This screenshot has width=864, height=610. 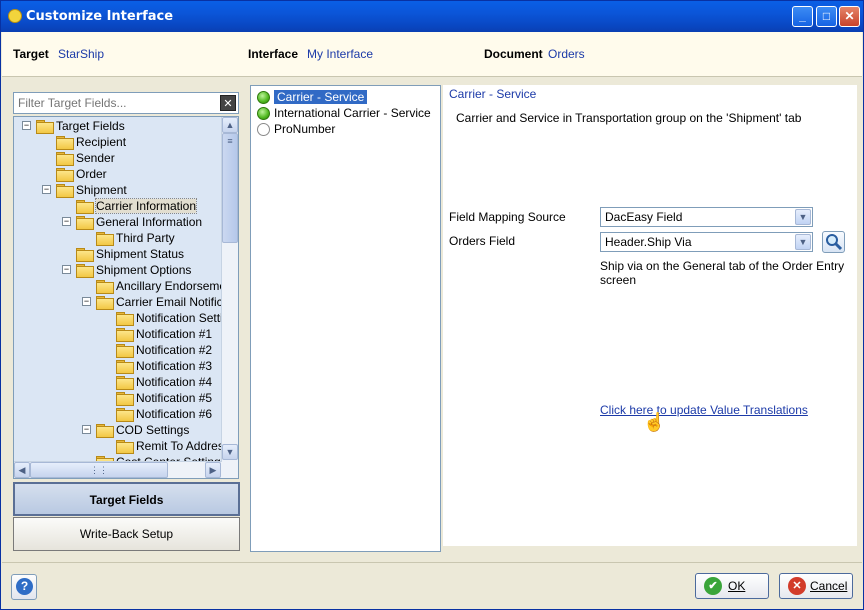 I want to click on tree-item: Sender, so click(x=85, y=158).